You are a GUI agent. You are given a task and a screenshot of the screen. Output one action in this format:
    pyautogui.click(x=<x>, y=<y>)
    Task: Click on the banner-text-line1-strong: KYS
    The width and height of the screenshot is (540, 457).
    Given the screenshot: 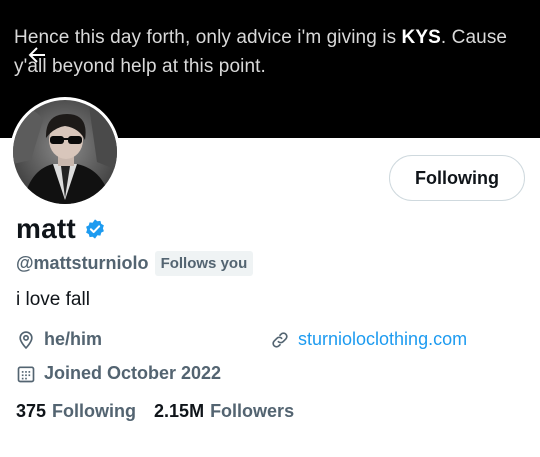 What is the action you would take?
    pyautogui.click(x=421, y=37)
    